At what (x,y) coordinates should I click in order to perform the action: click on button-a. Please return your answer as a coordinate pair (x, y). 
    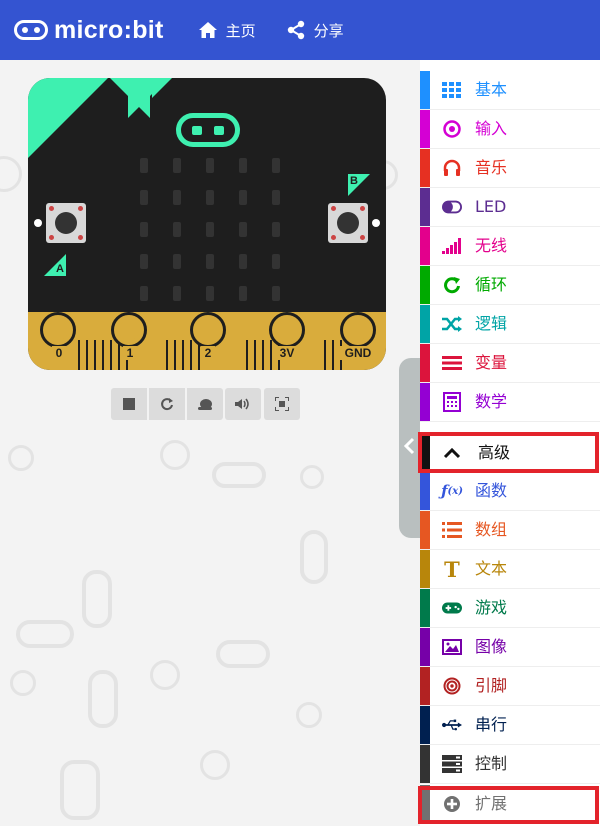
    Looking at the image, I should click on (66, 223).